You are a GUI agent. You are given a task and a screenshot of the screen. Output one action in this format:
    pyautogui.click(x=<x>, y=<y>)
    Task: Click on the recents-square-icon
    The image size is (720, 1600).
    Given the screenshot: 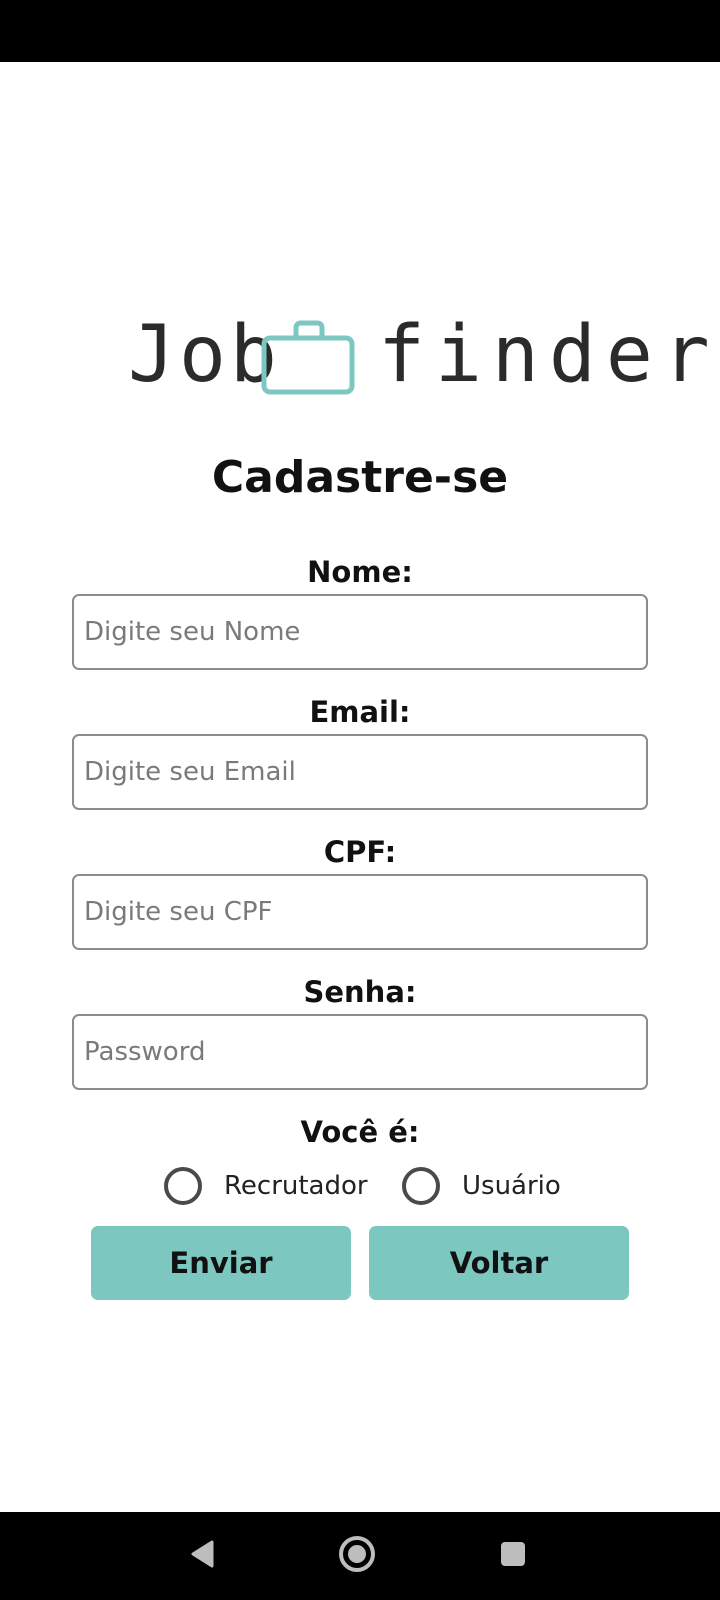 What is the action you would take?
    pyautogui.click(x=513, y=1556)
    